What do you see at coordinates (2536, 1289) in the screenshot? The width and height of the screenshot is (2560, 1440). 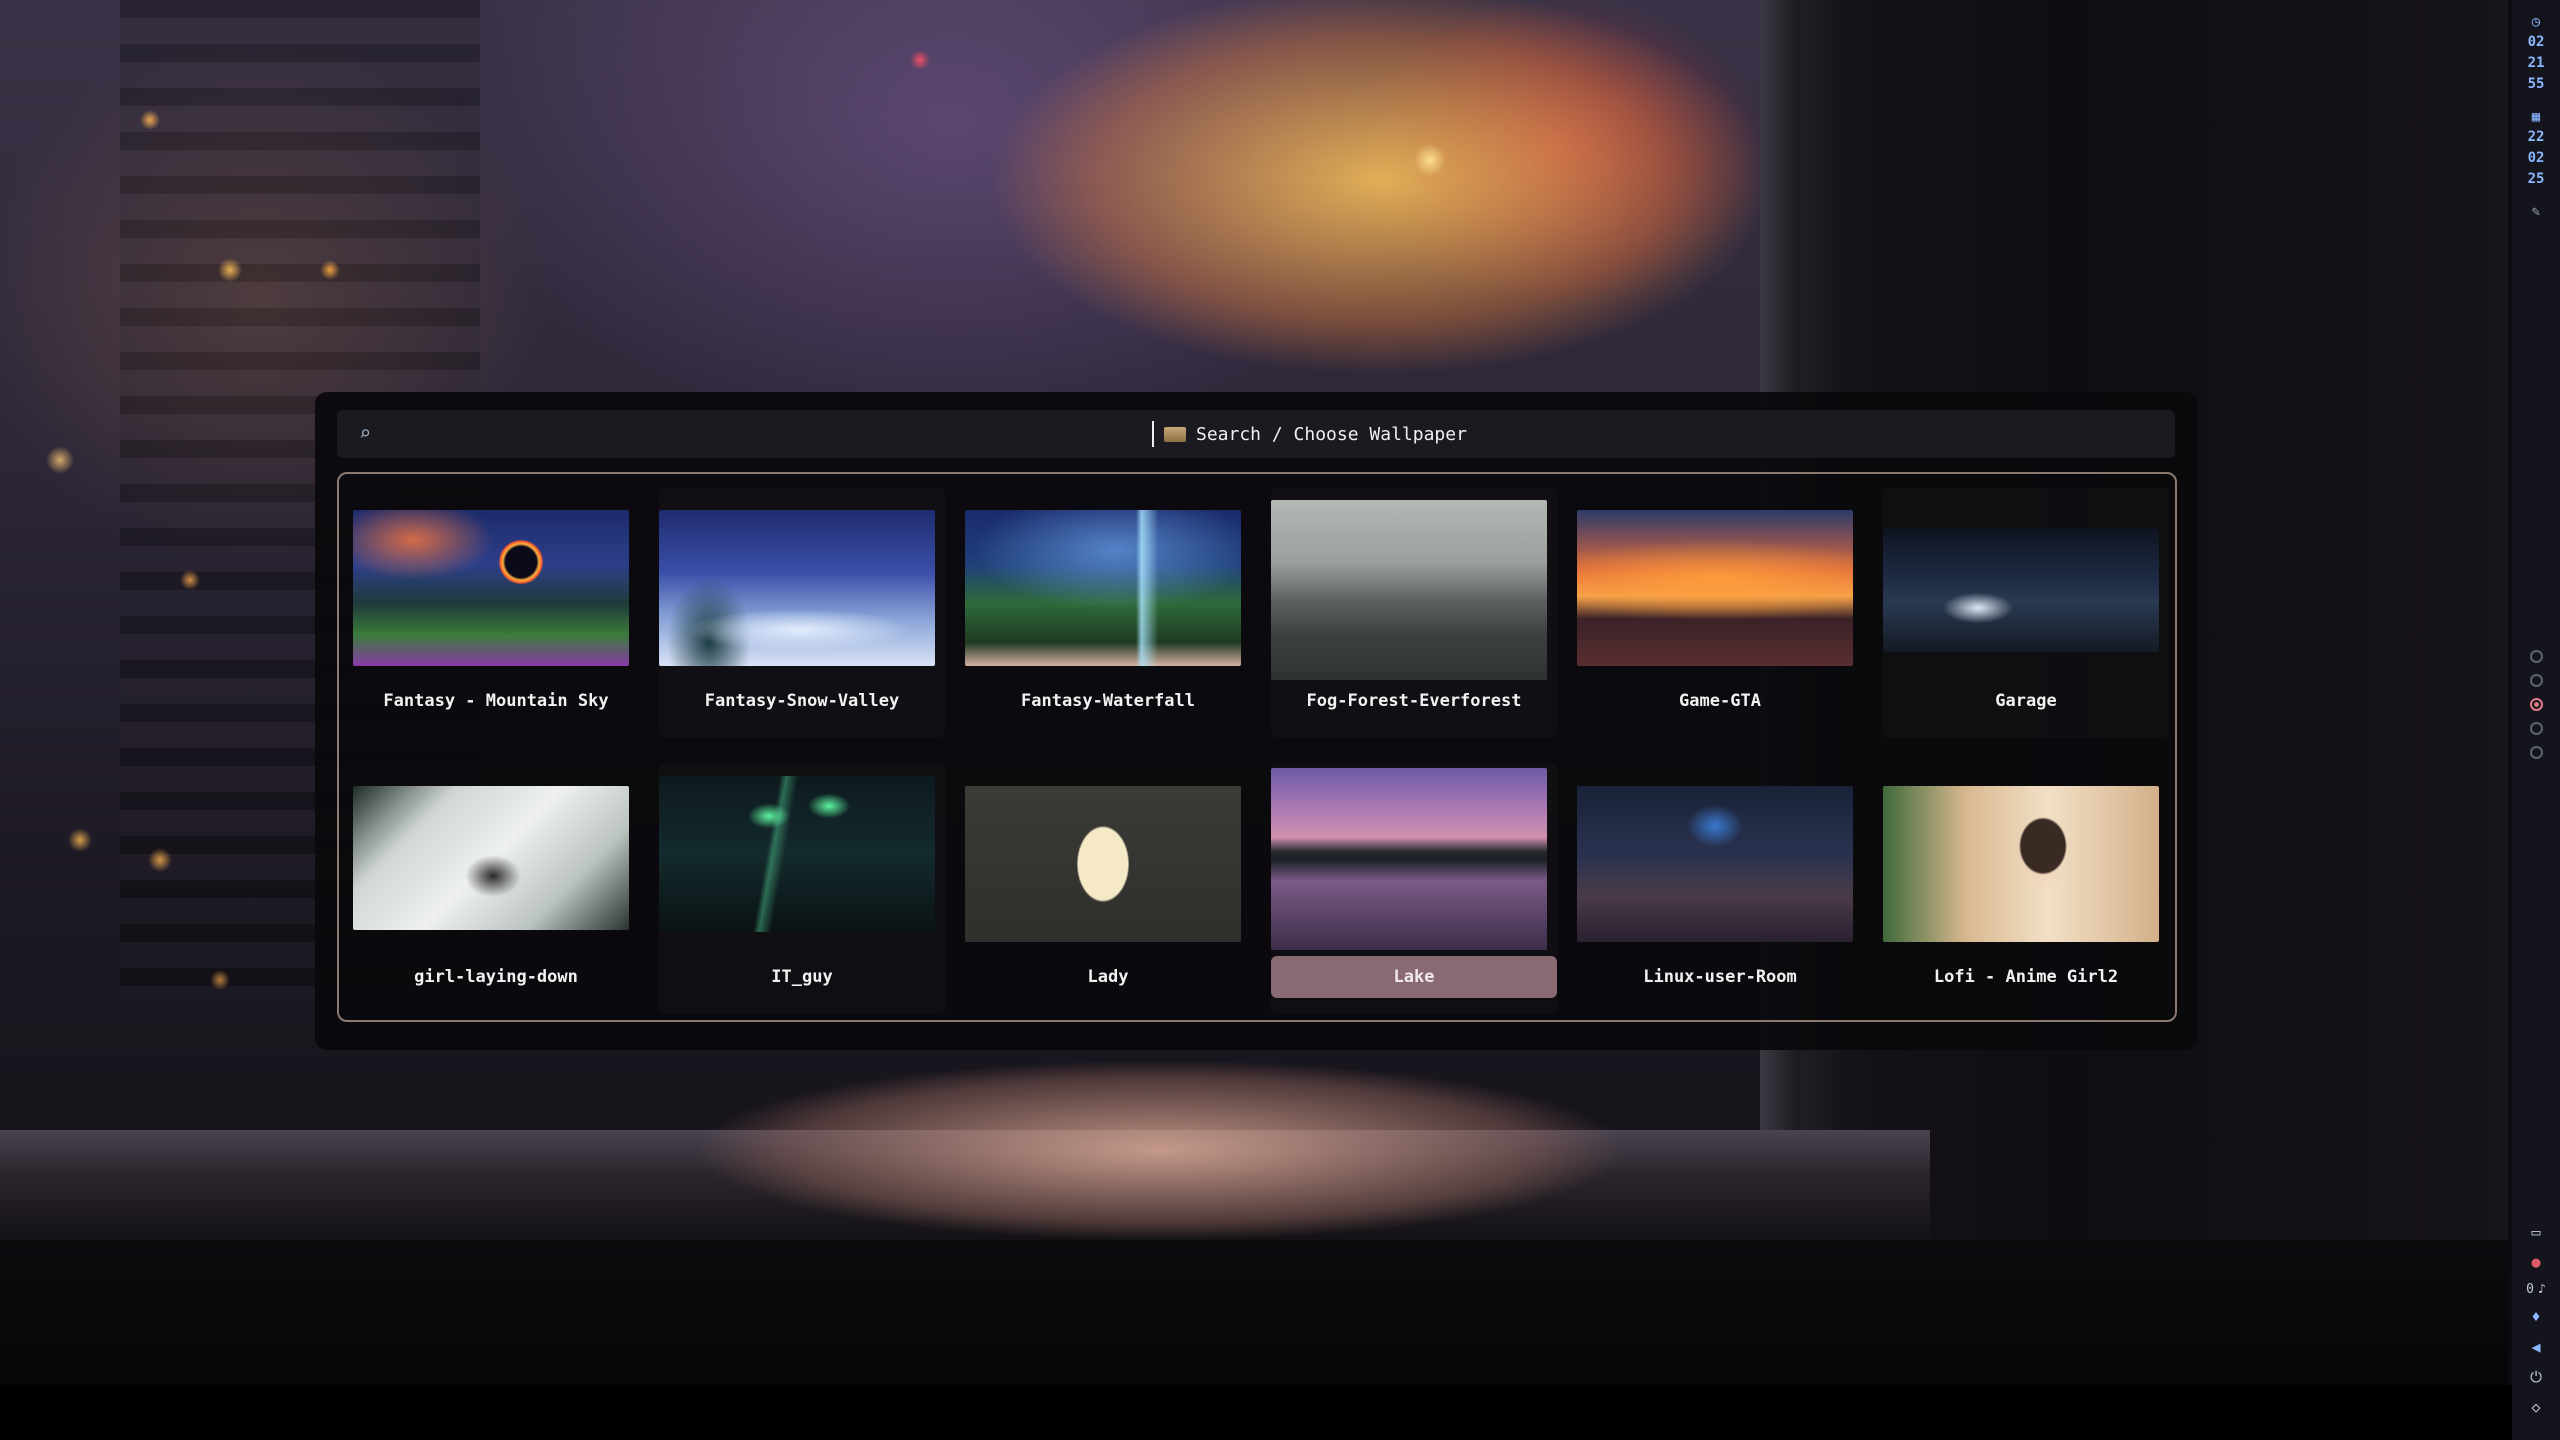 I see `notifications: 0 ♪` at bounding box center [2536, 1289].